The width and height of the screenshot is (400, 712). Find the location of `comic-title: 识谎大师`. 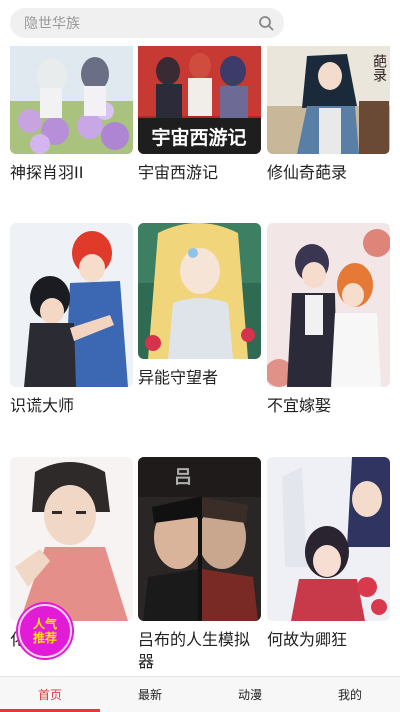

comic-title: 识谎大师 is located at coordinates (71, 406).